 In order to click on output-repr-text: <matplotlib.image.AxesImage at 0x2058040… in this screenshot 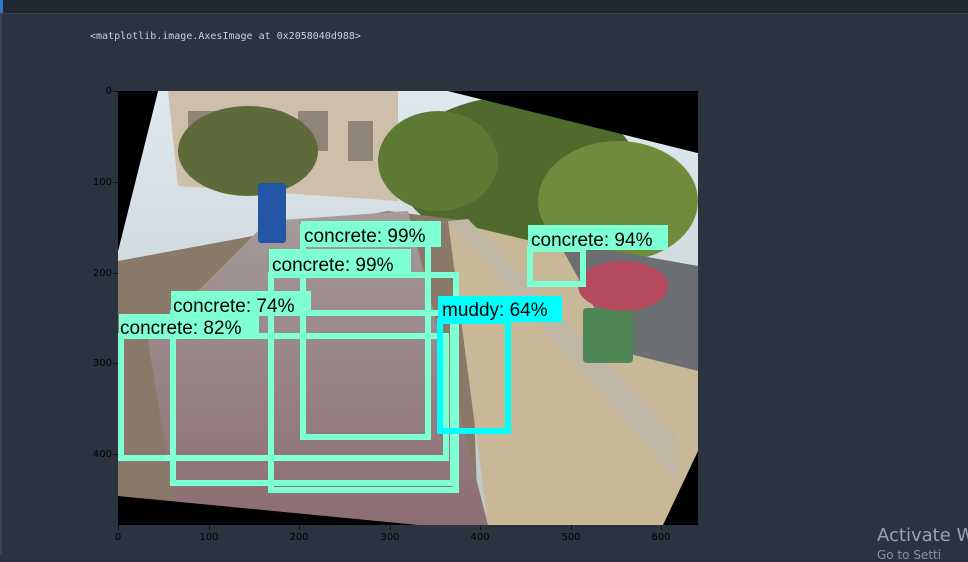, I will do `click(225, 36)`.